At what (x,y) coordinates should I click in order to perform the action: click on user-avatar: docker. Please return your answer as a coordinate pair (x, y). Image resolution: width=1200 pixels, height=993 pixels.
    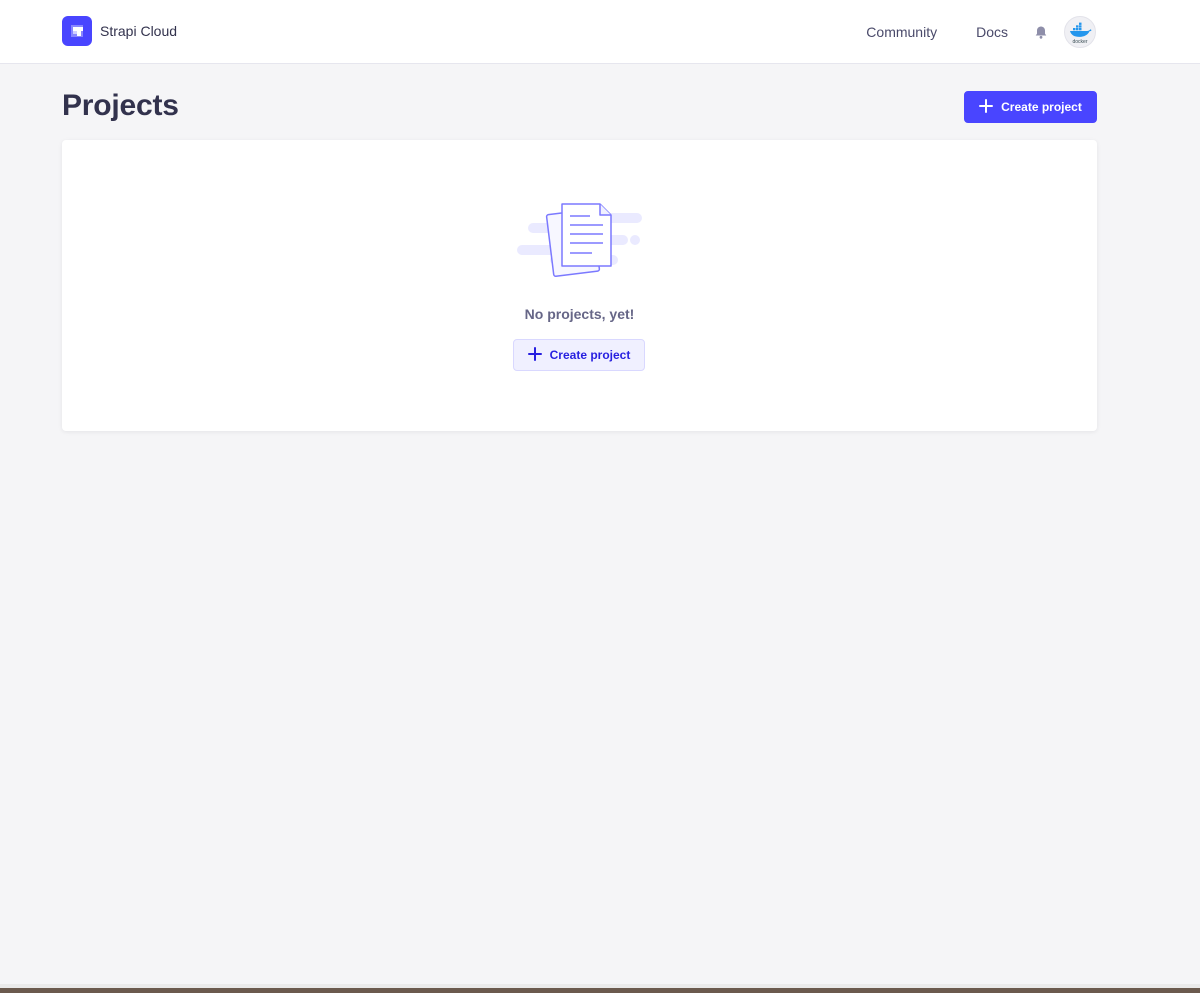
    Looking at the image, I should click on (1080, 32).